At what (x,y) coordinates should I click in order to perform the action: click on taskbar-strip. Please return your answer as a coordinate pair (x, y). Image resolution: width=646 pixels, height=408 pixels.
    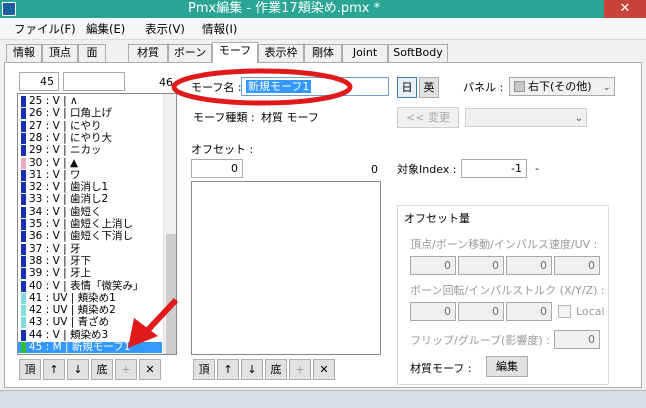
    Looking at the image, I should click on (323, 399).